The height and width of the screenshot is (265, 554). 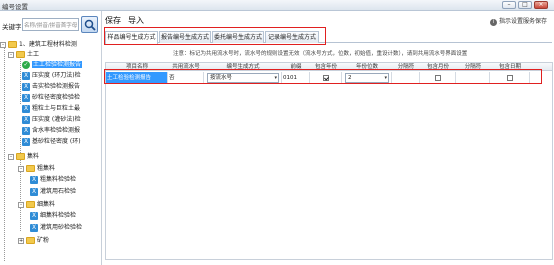 What do you see at coordinates (12, 27) in the screenshot?
I see `keyword-label: 关键字` at bounding box center [12, 27].